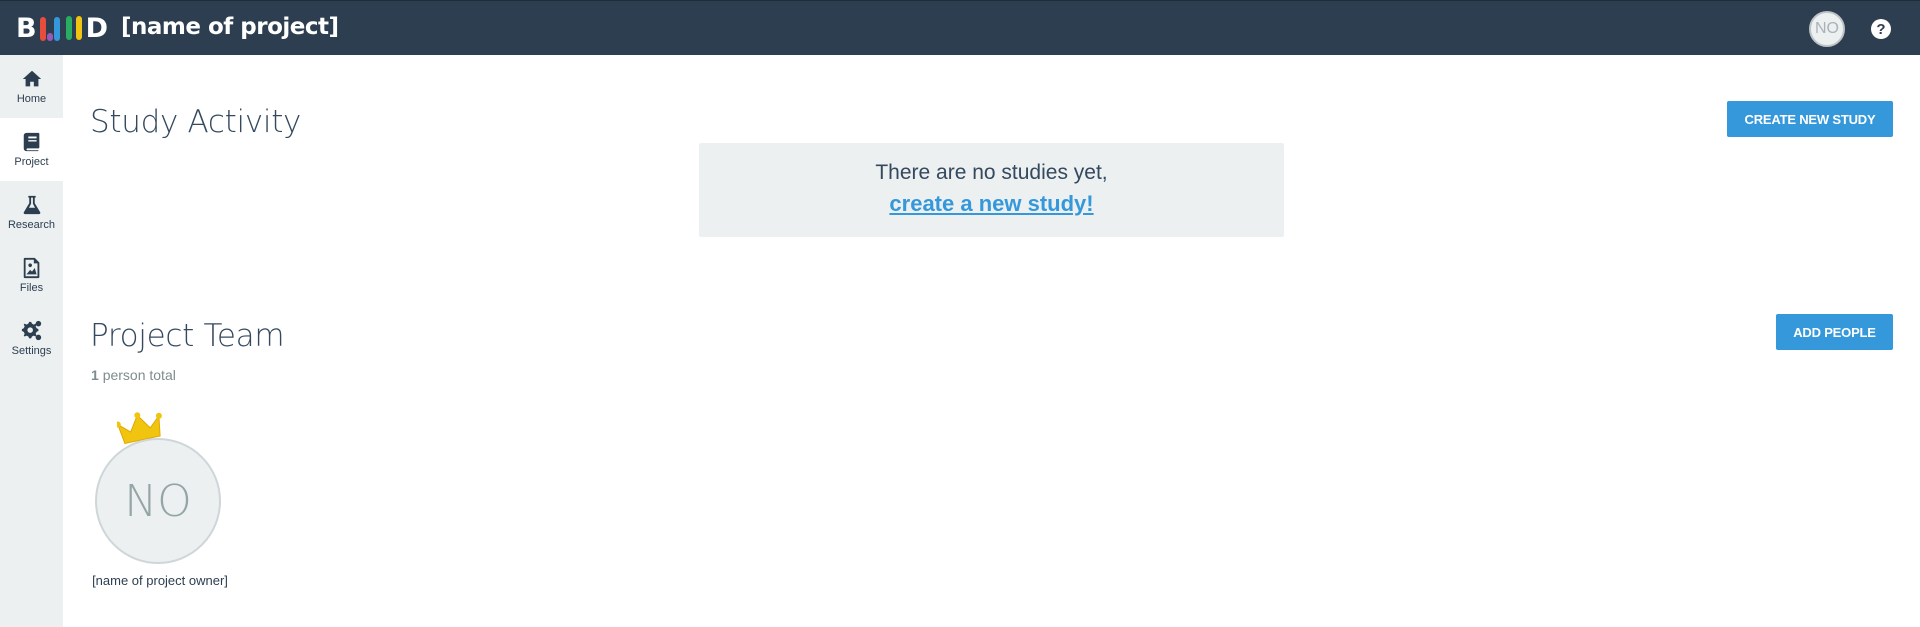 The height and width of the screenshot is (627, 1920). Describe the element at coordinates (31, 330) in the screenshot. I see `gears-icon` at that location.